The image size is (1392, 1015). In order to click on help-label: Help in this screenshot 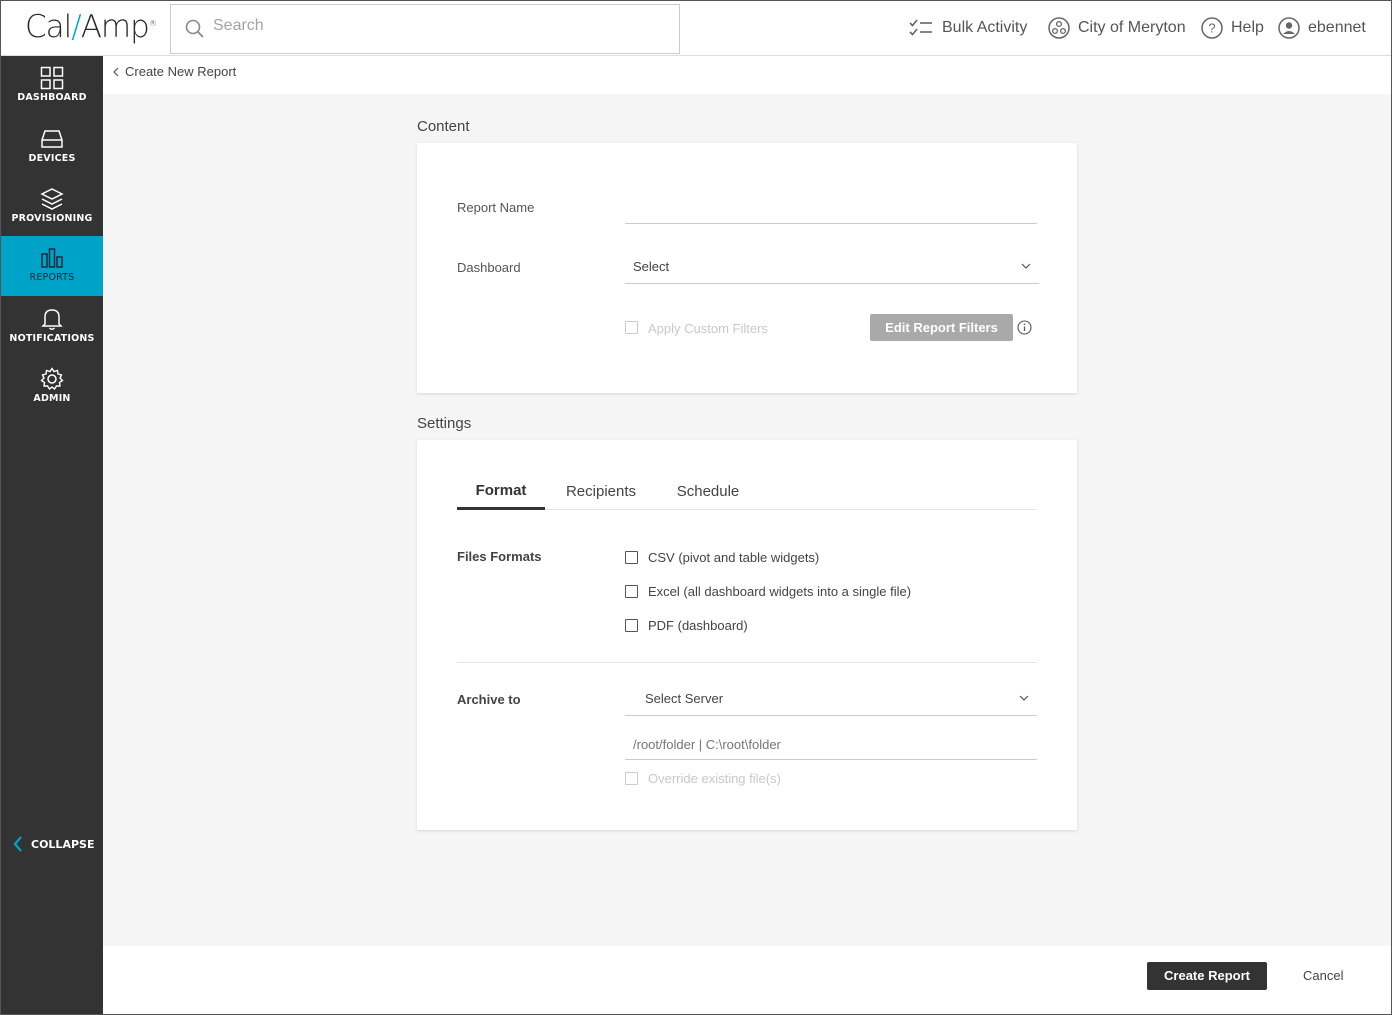, I will do `click(1247, 27)`.